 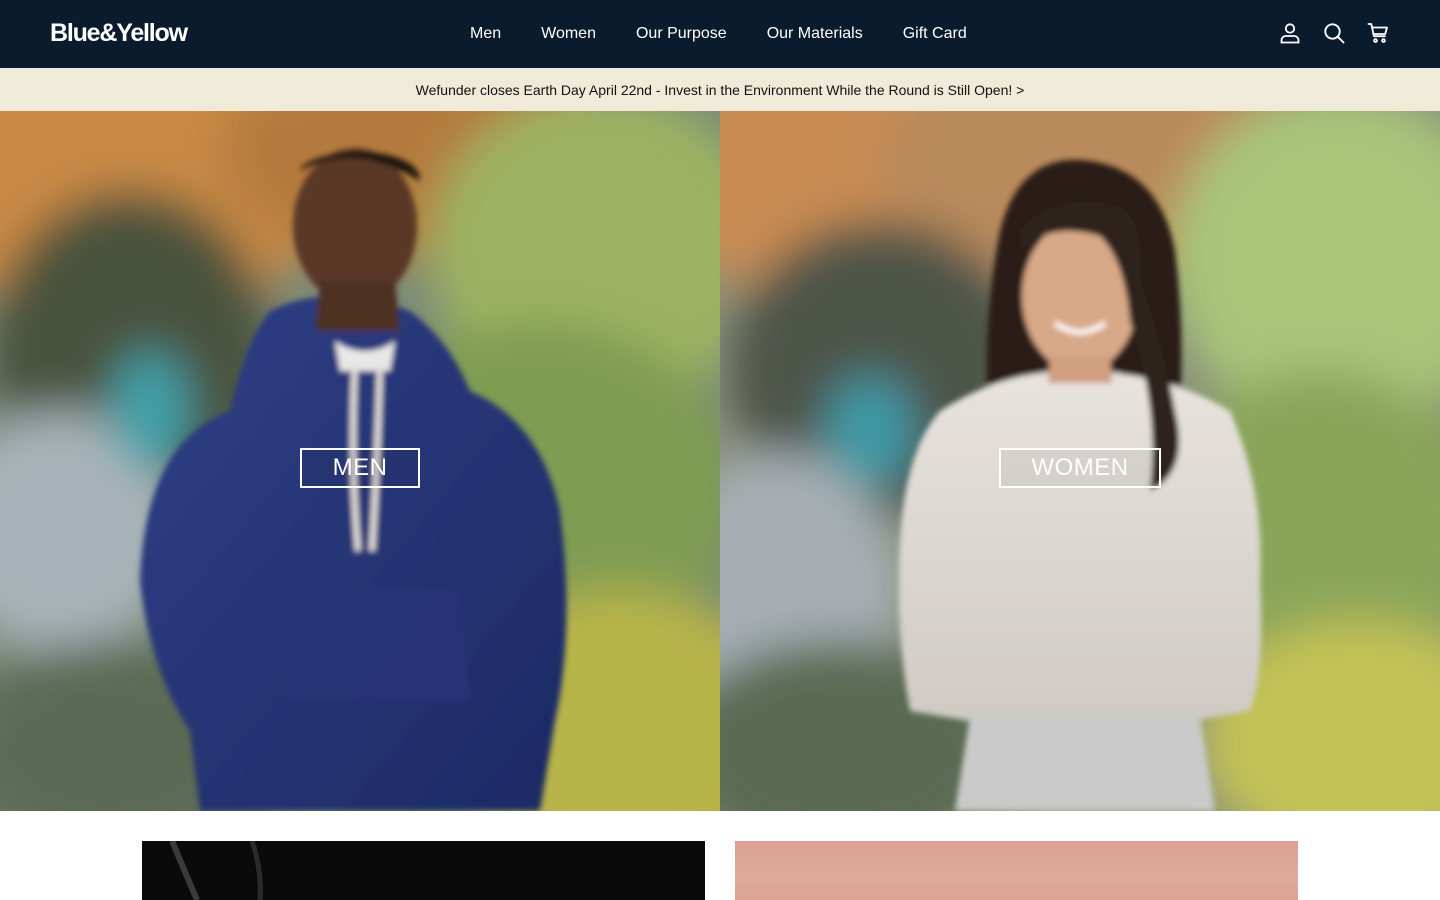 I want to click on brand-logo: Blue&Yellow, so click(x=119, y=33).